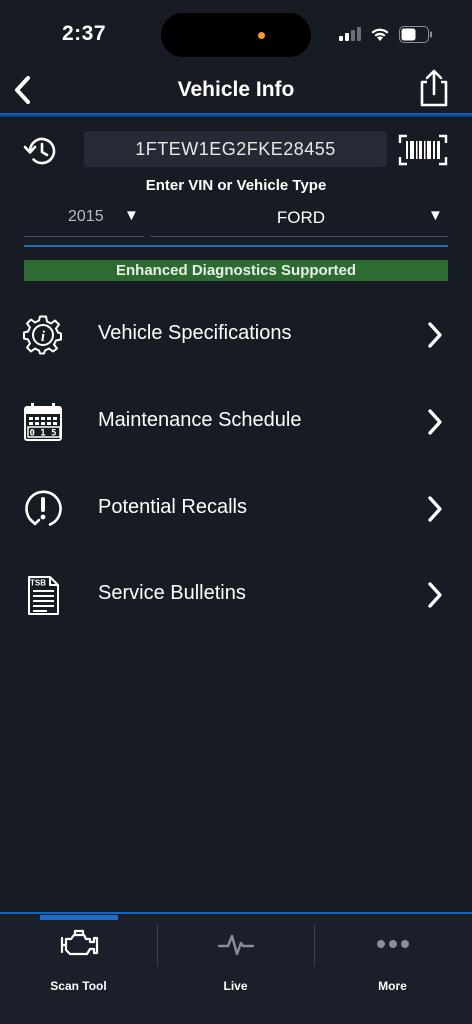 This screenshot has width=472, height=1024. Describe the element at coordinates (78, 961) in the screenshot. I see `tab-scan-tool: Scan Tool` at that location.